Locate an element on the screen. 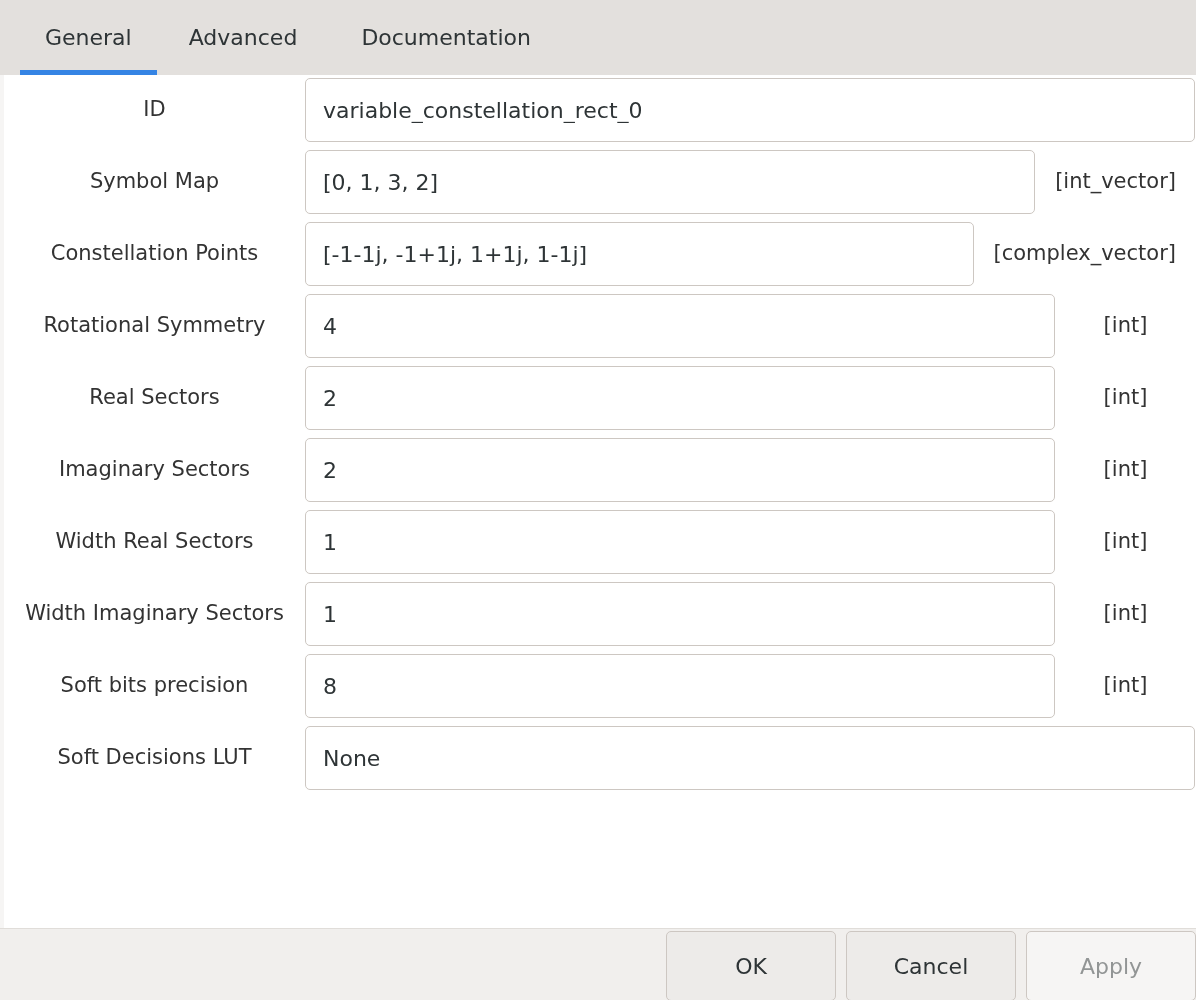 The height and width of the screenshot is (1000, 1196). tab: Documentation is located at coordinates (446, 37).